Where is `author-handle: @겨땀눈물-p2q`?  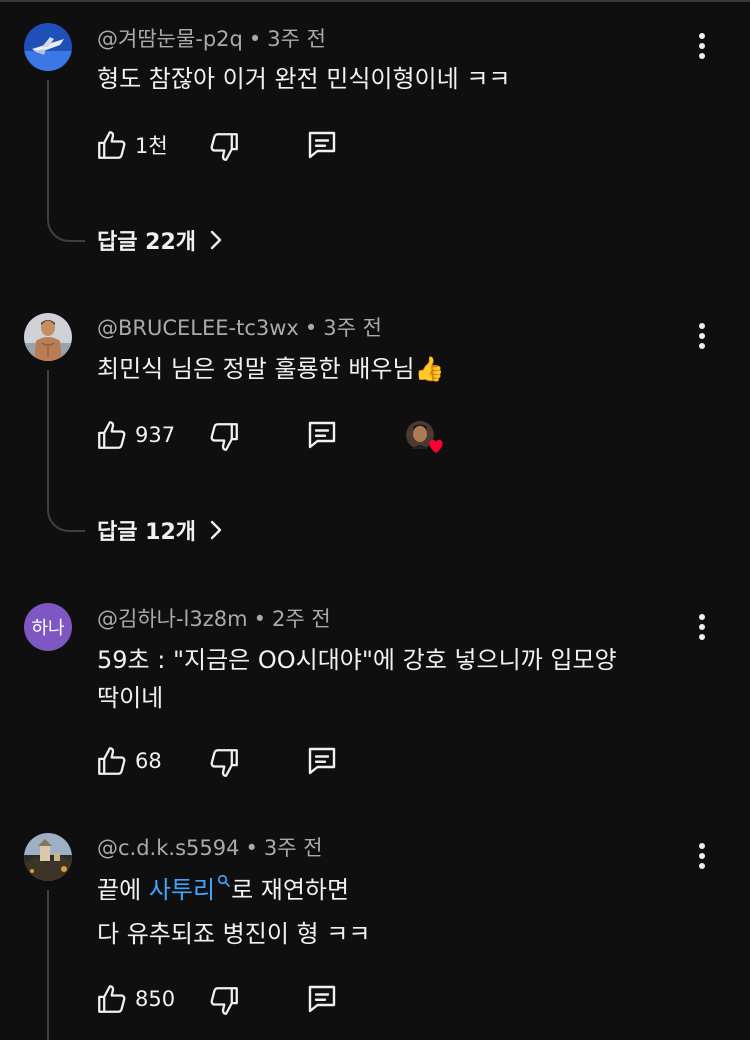 author-handle: @겨땀눈물-p2q is located at coordinates (170, 39).